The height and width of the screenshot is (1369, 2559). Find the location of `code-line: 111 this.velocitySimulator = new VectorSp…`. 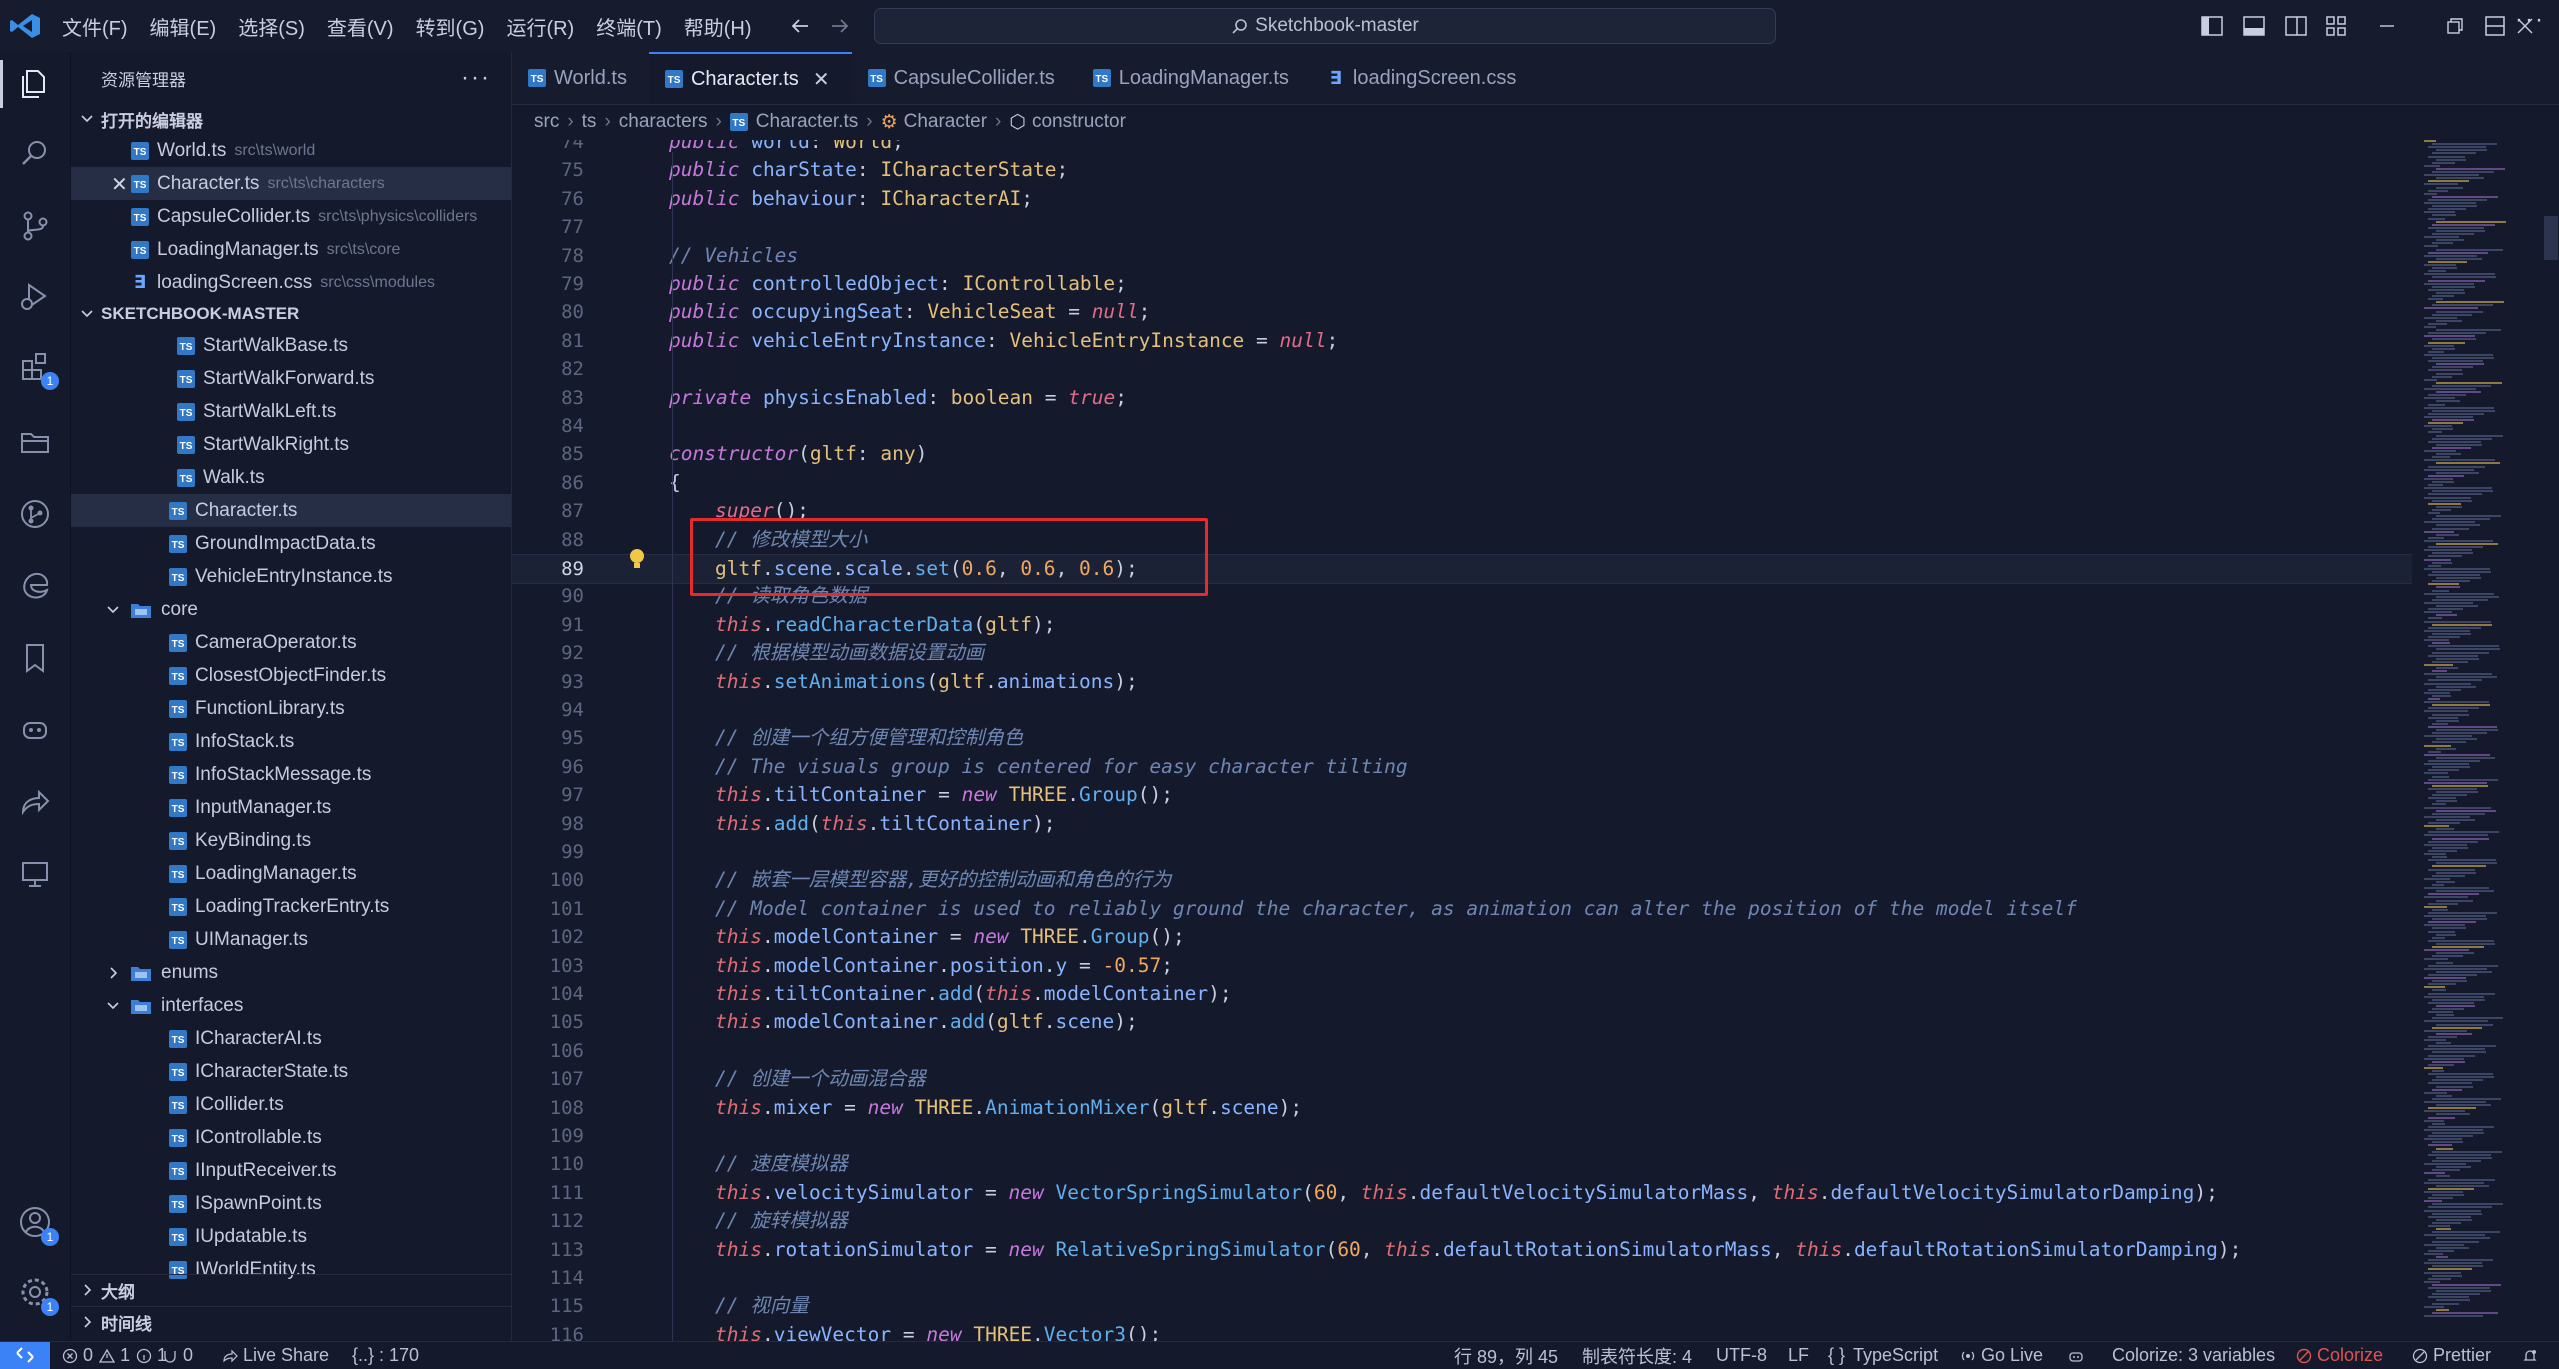

code-line: 111 this.velocitySimulator = new VectorSp… is located at coordinates (1462, 1193).